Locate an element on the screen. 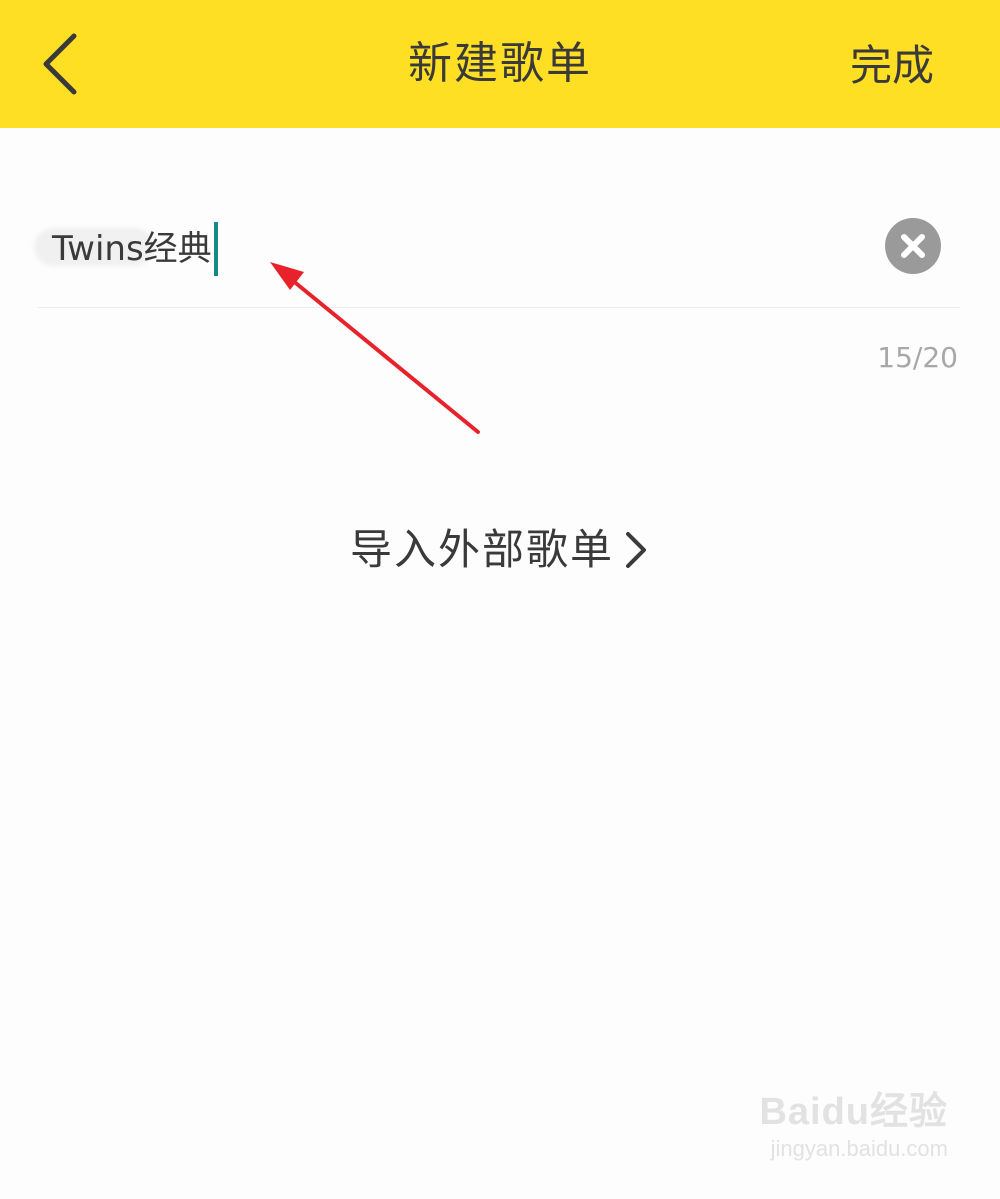 The height and width of the screenshot is (1199, 1000). playlist-name-value: Twins经典 is located at coordinates (132, 249).